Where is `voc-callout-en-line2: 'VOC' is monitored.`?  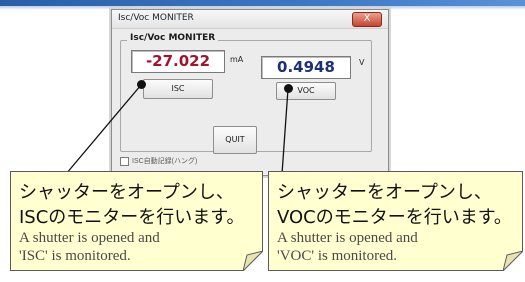
voc-callout-en-line2: 'VOC' is monitored. is located at coordinates (337, 256).